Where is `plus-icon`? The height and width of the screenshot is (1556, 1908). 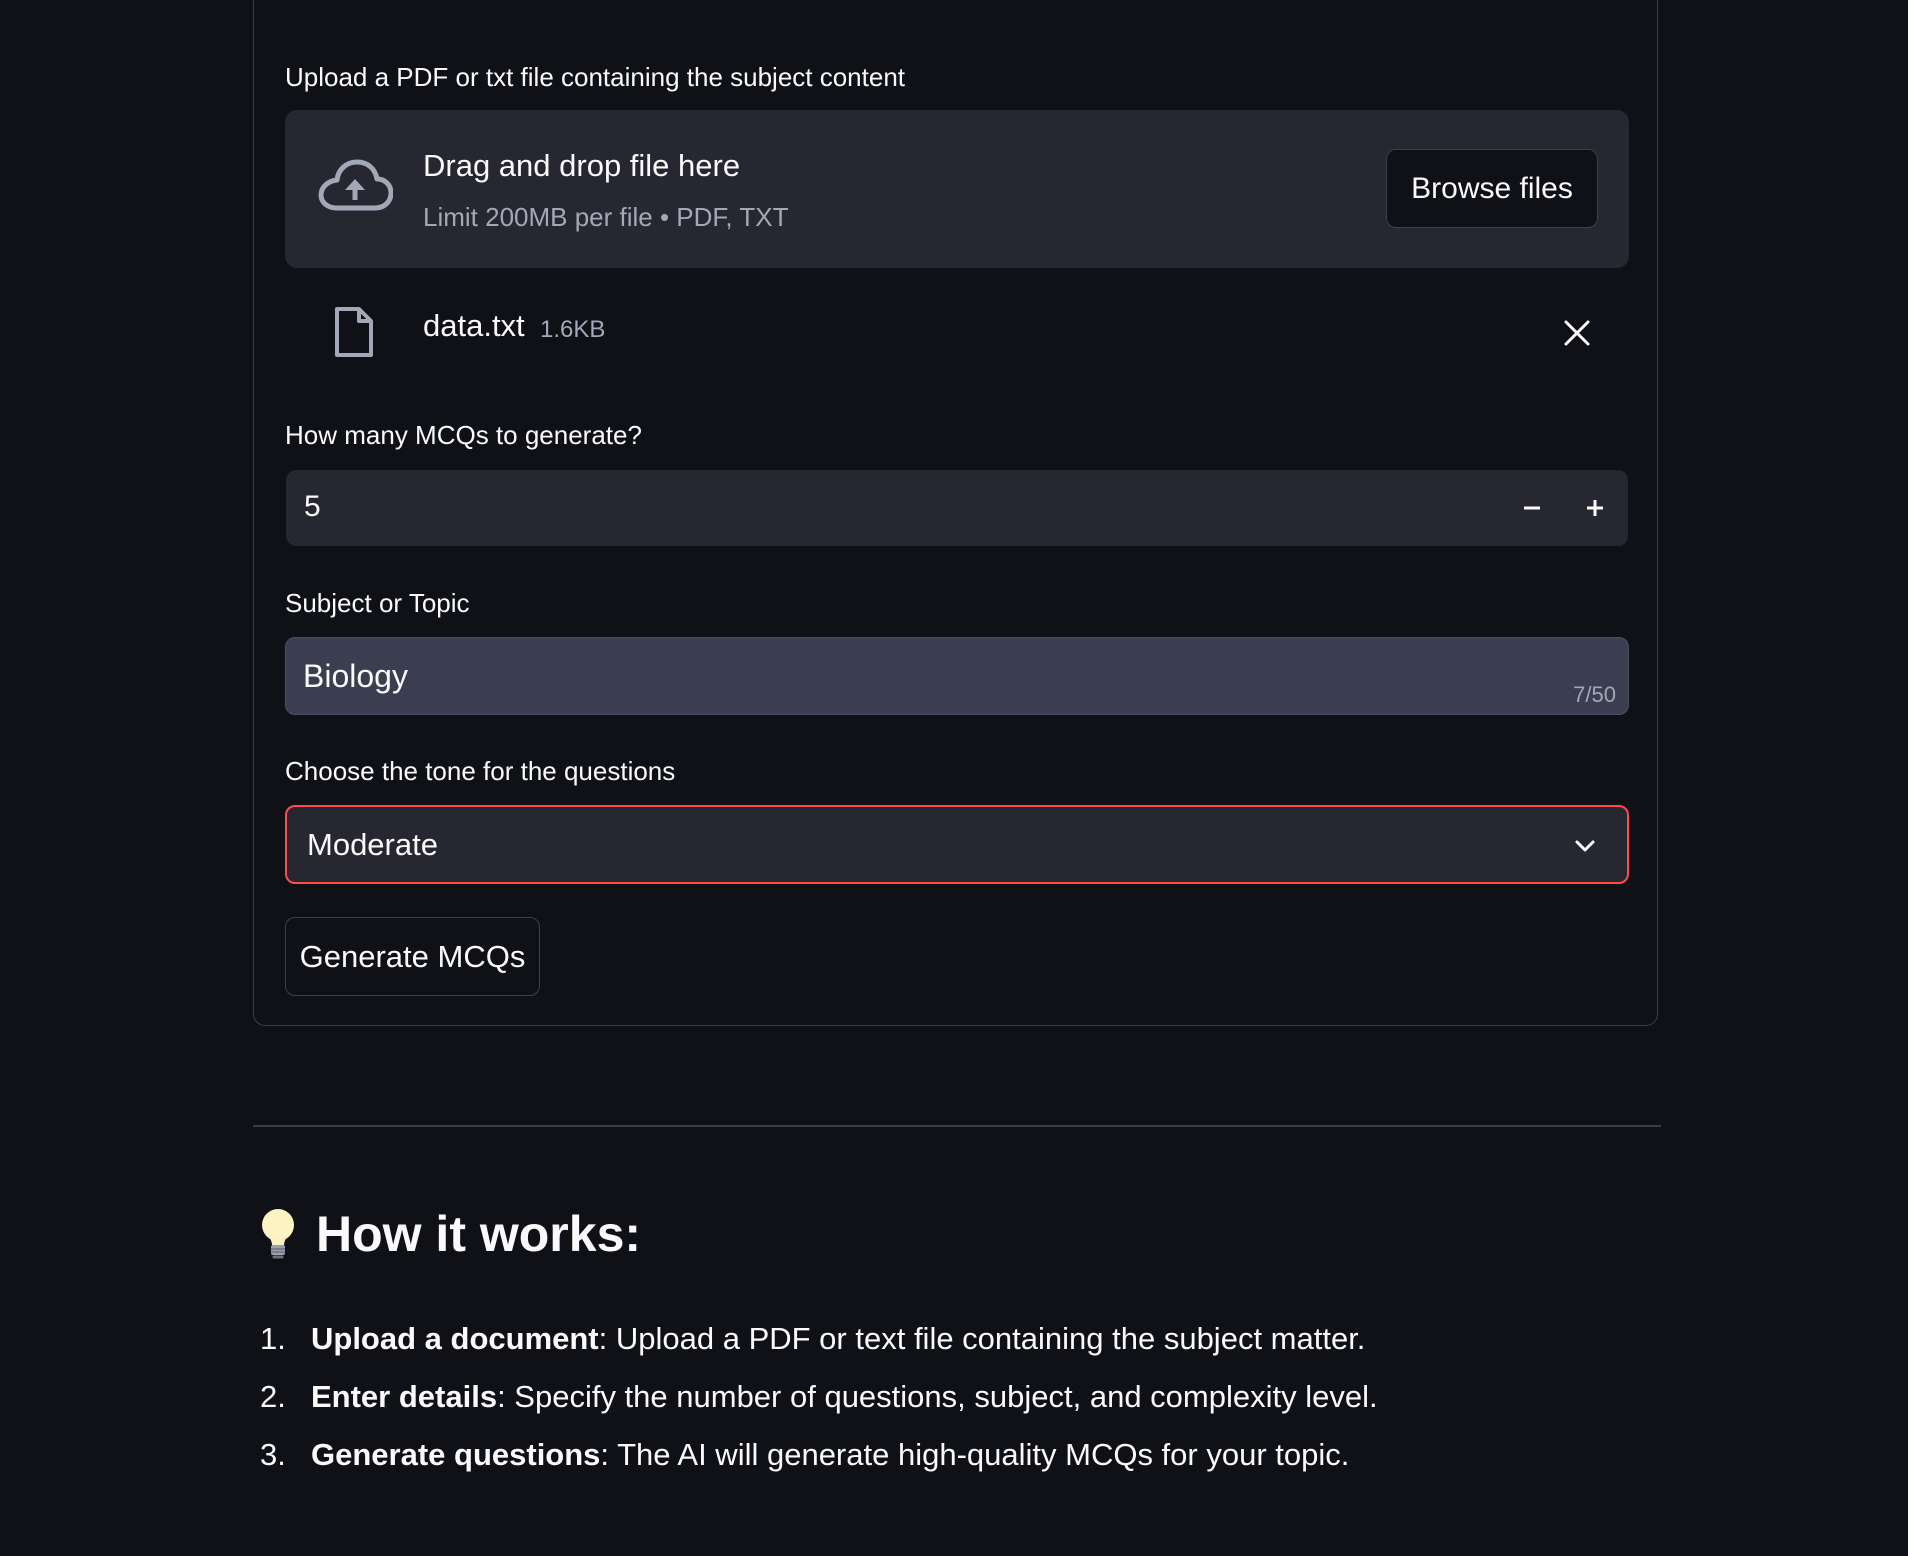
plus-icon is located at coordinates (1595, 508).